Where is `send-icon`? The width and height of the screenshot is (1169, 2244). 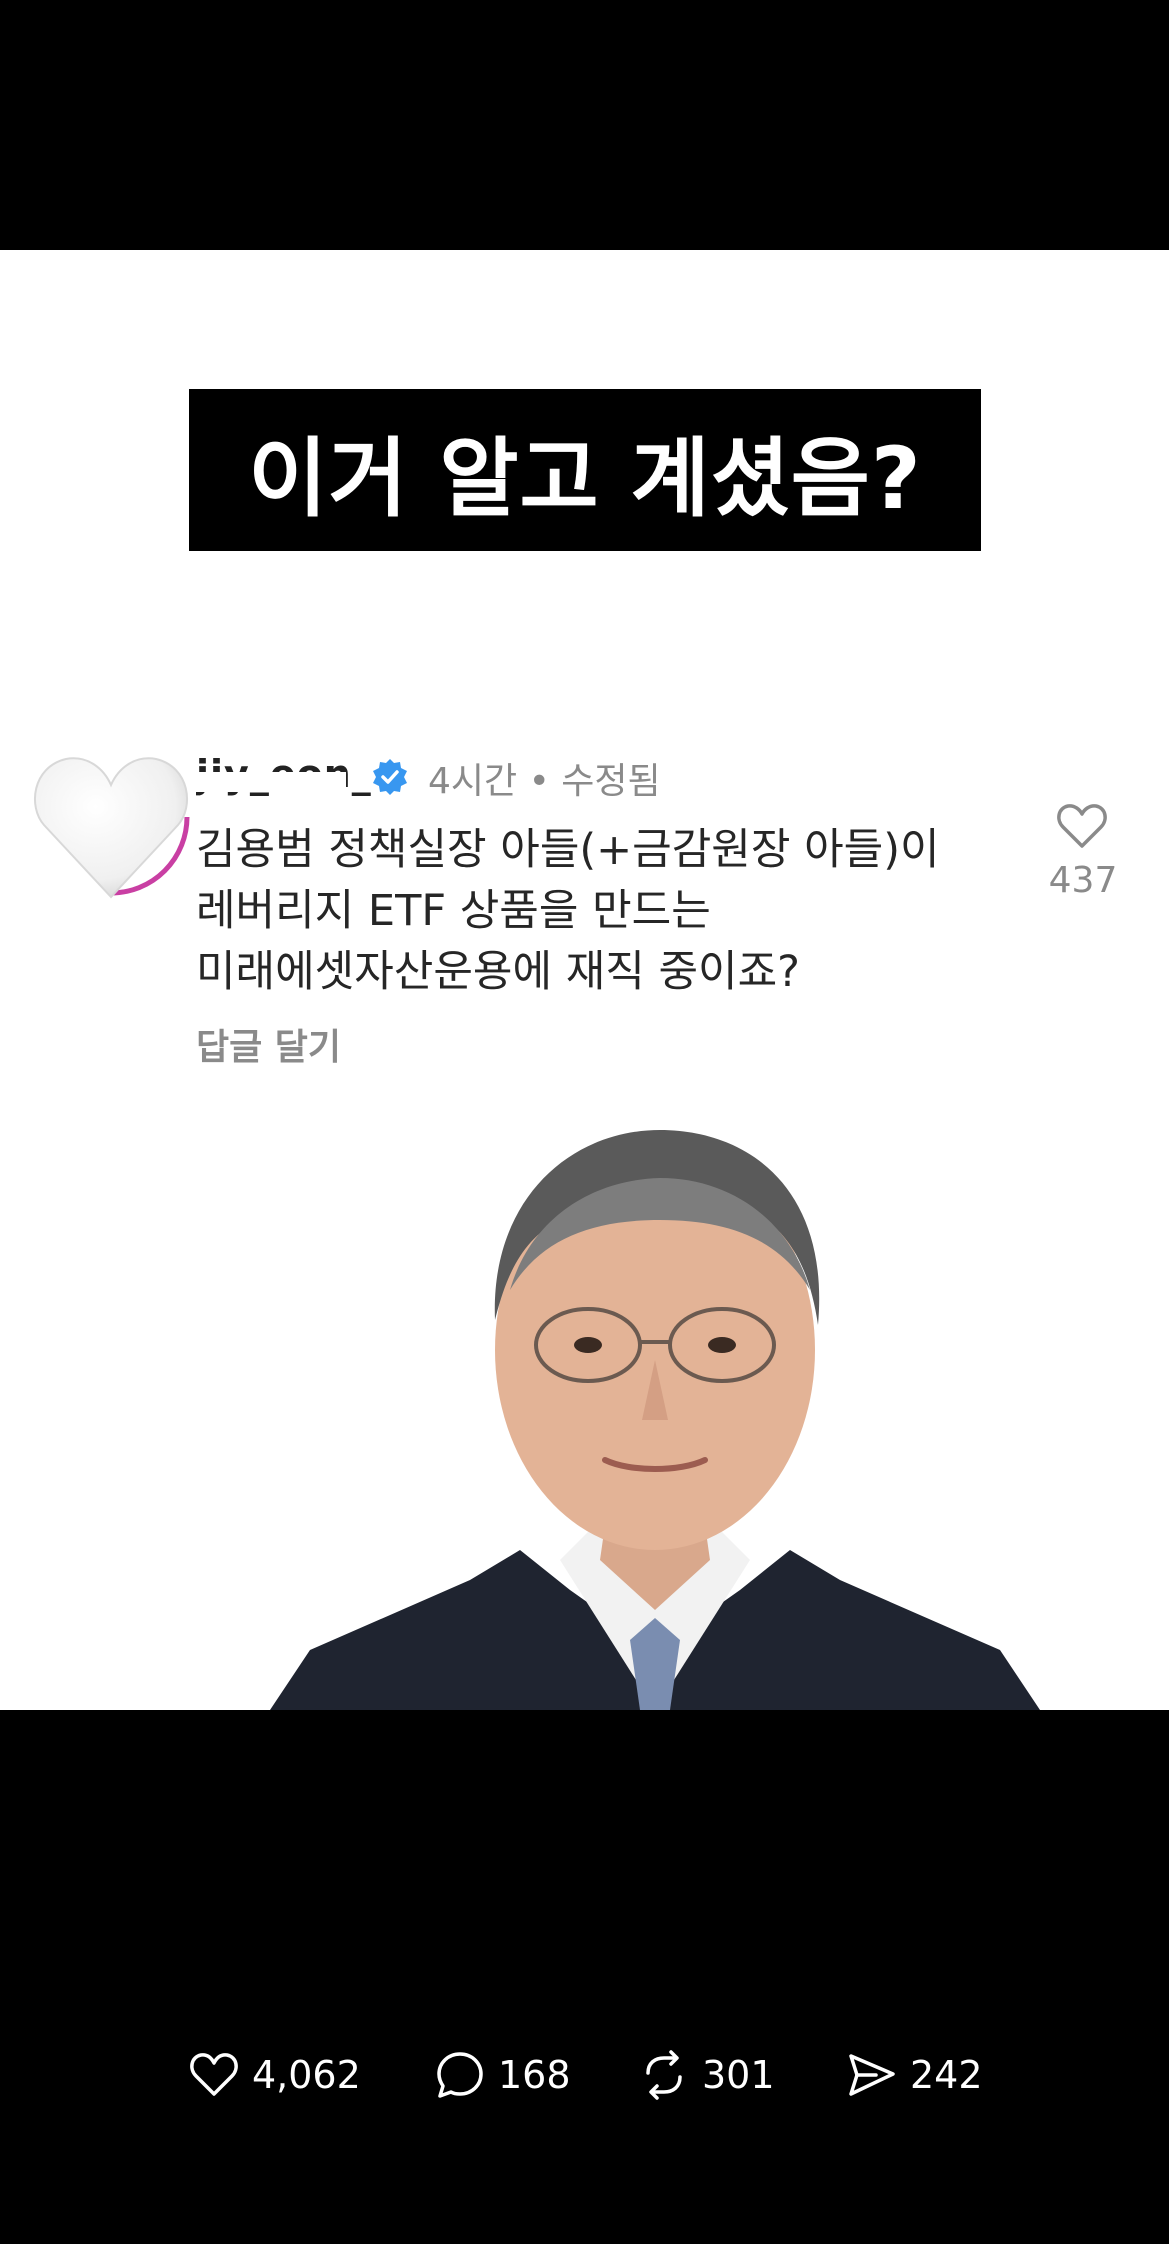 send-icon is located at coordinates (872, 2075).